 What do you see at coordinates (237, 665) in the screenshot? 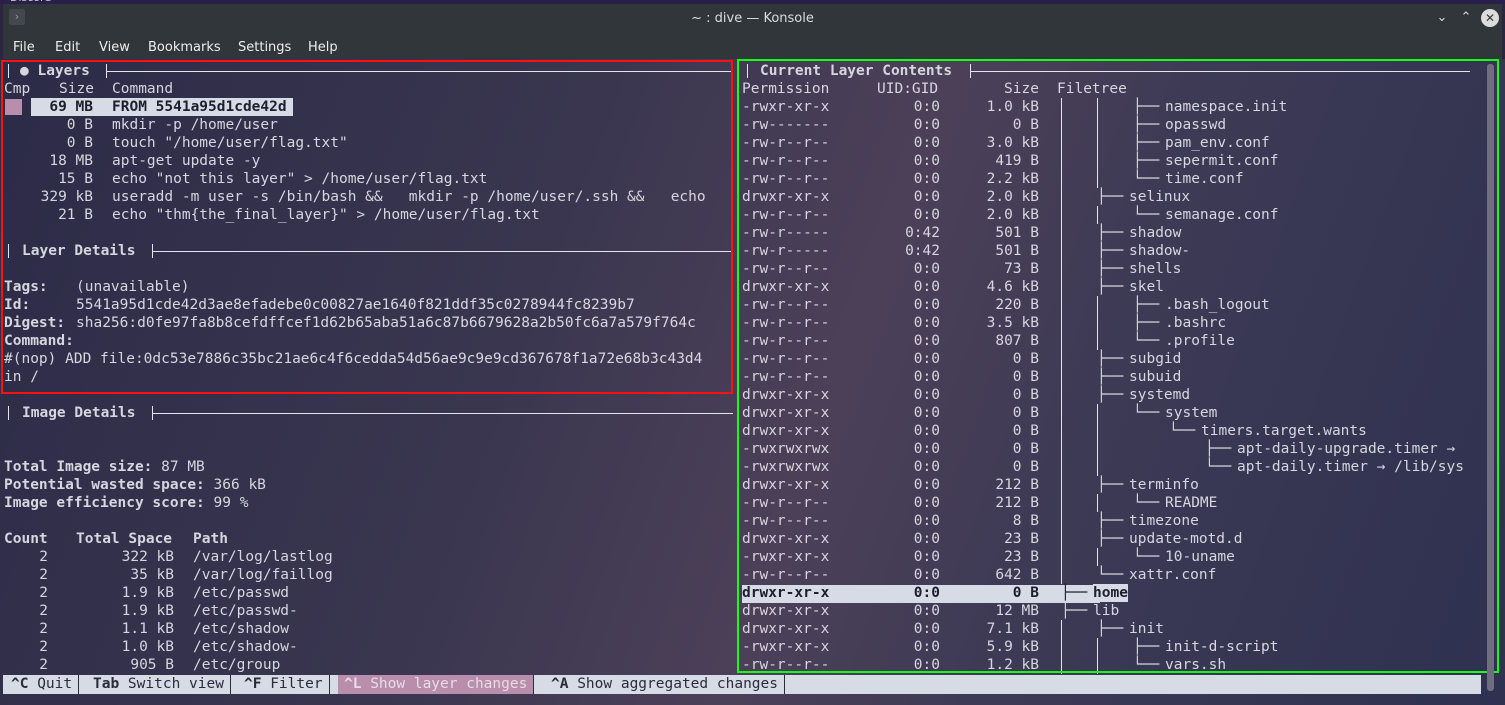
I see `wasted-path: /etc/group` at bounding box center [237, 665].